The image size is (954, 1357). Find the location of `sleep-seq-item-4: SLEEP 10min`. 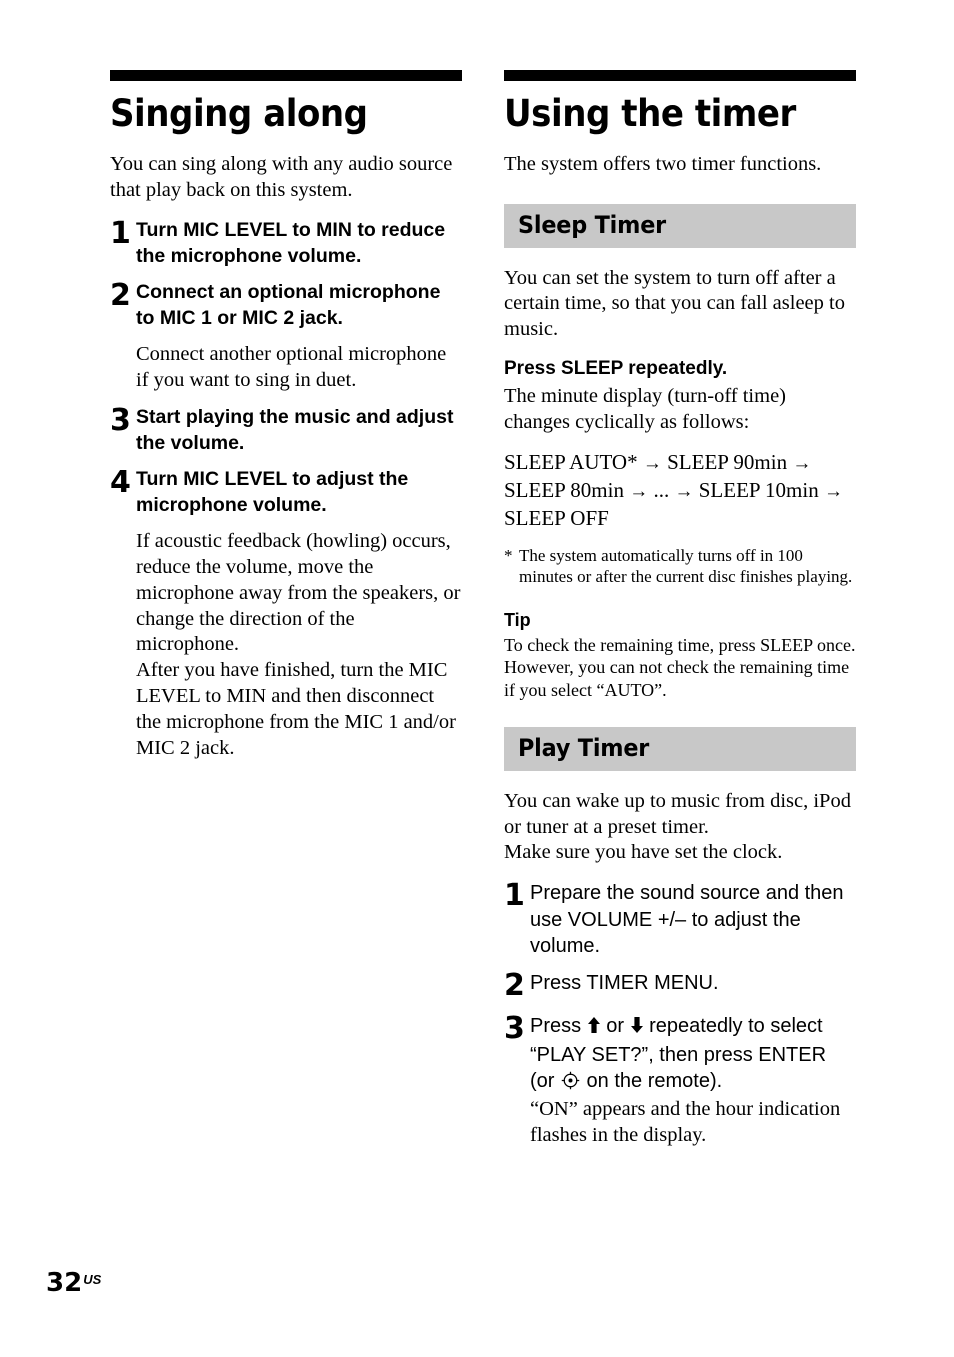

sleep-seq-item-4: SLEEP 10min is located at coordinates (758, 490).